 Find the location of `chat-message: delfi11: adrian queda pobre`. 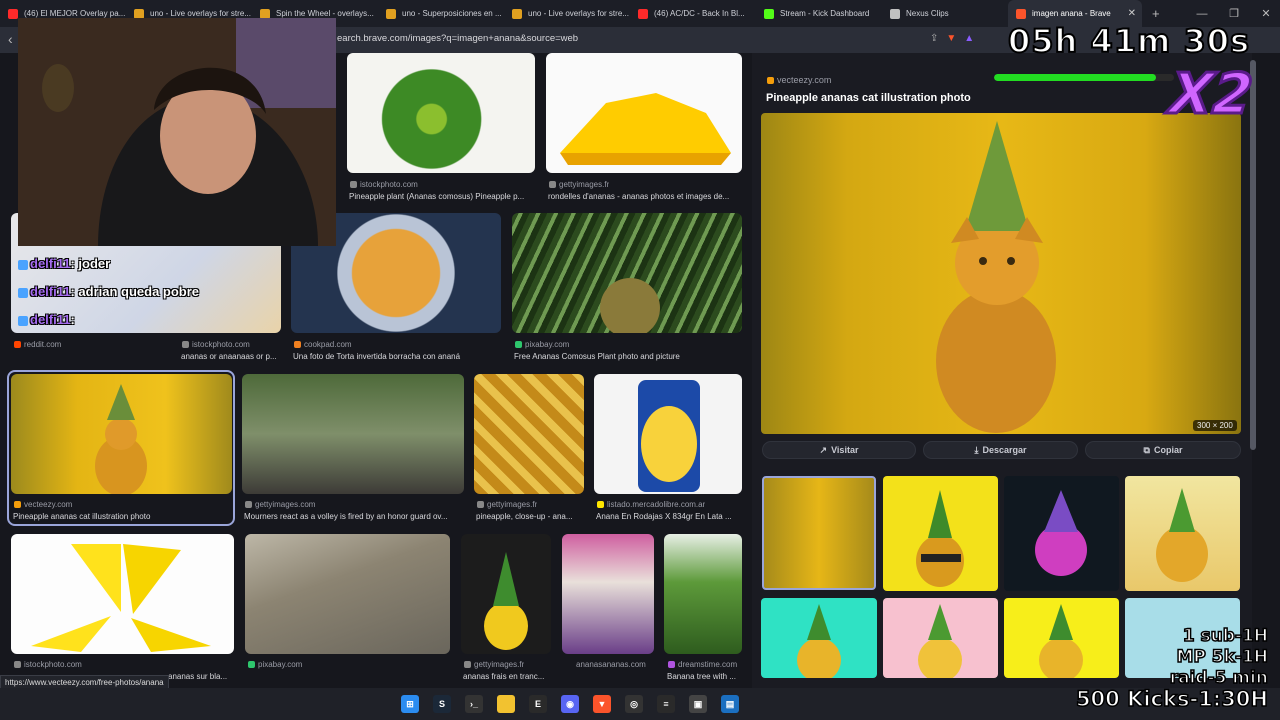

chat-message: delfi11: adrian queda pobre is located at coordinates (108, 291).